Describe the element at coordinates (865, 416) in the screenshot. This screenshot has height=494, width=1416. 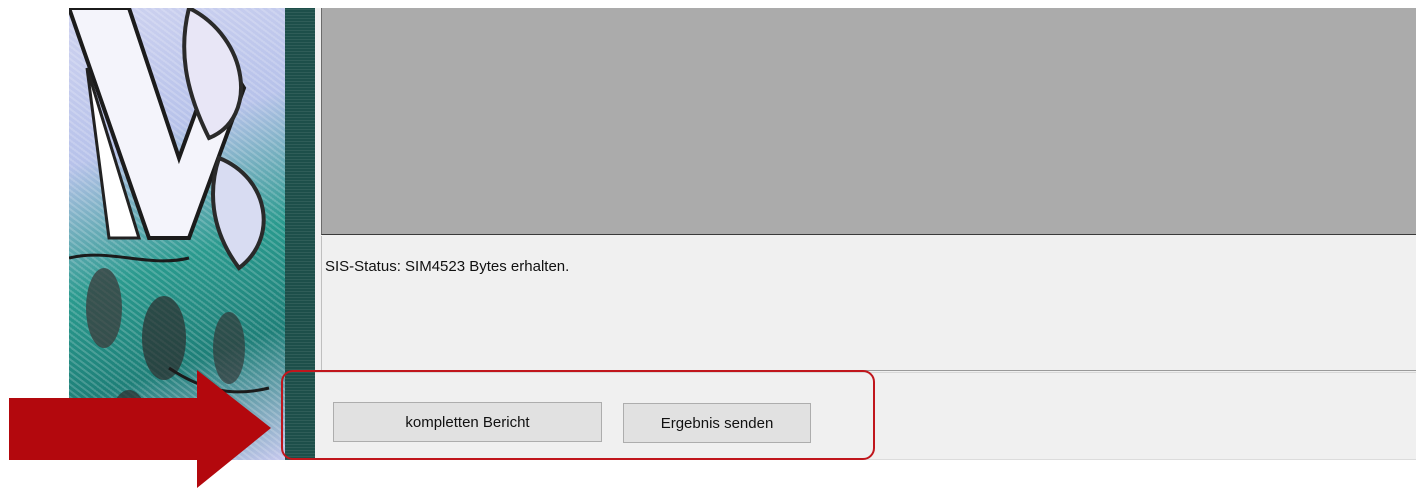
I see `button-bar: kompletten Bericht Ergebnis senden` at that location.